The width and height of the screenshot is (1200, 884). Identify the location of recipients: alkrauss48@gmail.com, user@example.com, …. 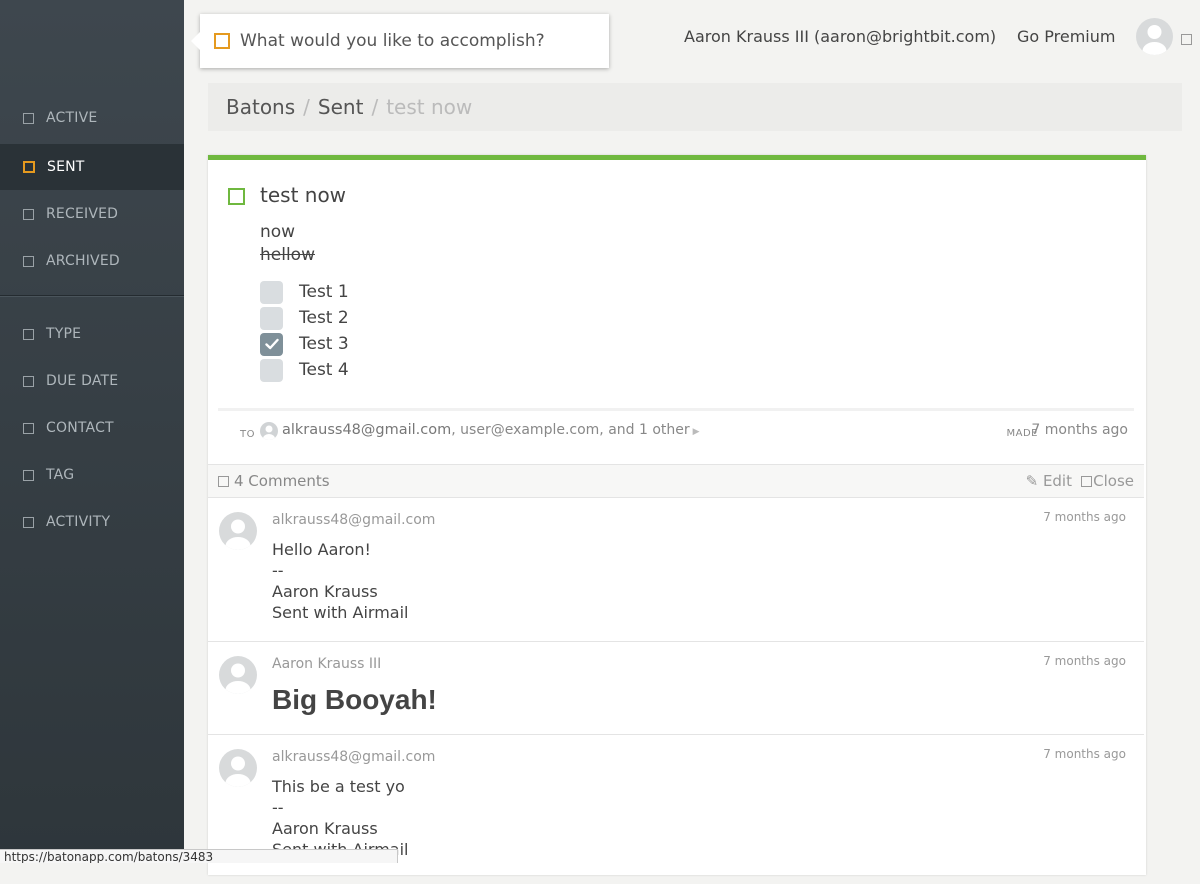
(491, 430).